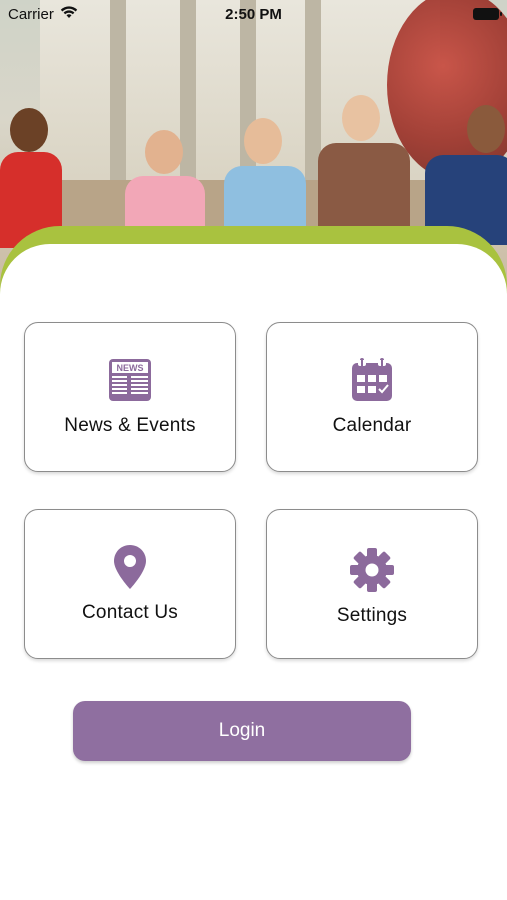 Image resolution: width=507 pixels, height=900 pixels. Describe the element at coordinates (130, 567) in the screenshot. I see `map-pin-icon` at that location.